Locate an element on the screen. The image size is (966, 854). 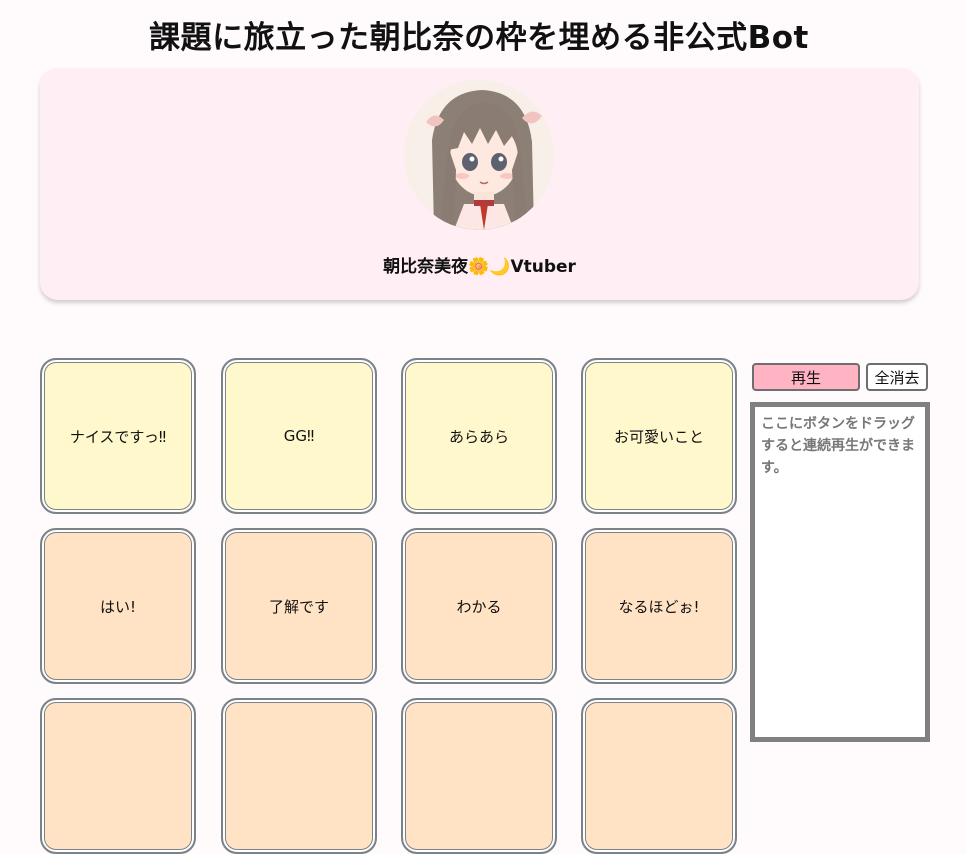
flower-moon-emoji: 🌼🌙 is located at coordinates (489, 267).